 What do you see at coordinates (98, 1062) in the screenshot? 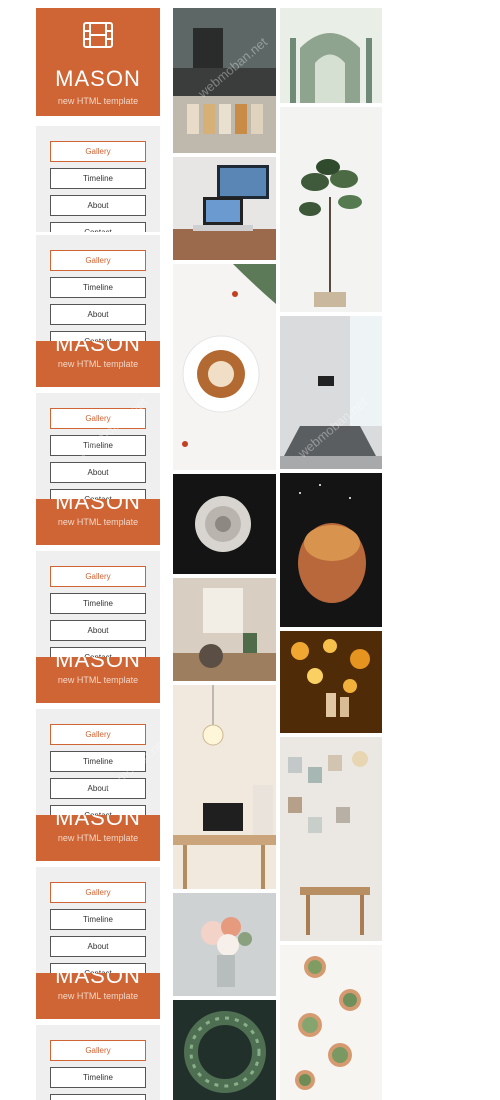
I see `nav-menu: Gallery Timeline About` at bounding box center [98, 1062].